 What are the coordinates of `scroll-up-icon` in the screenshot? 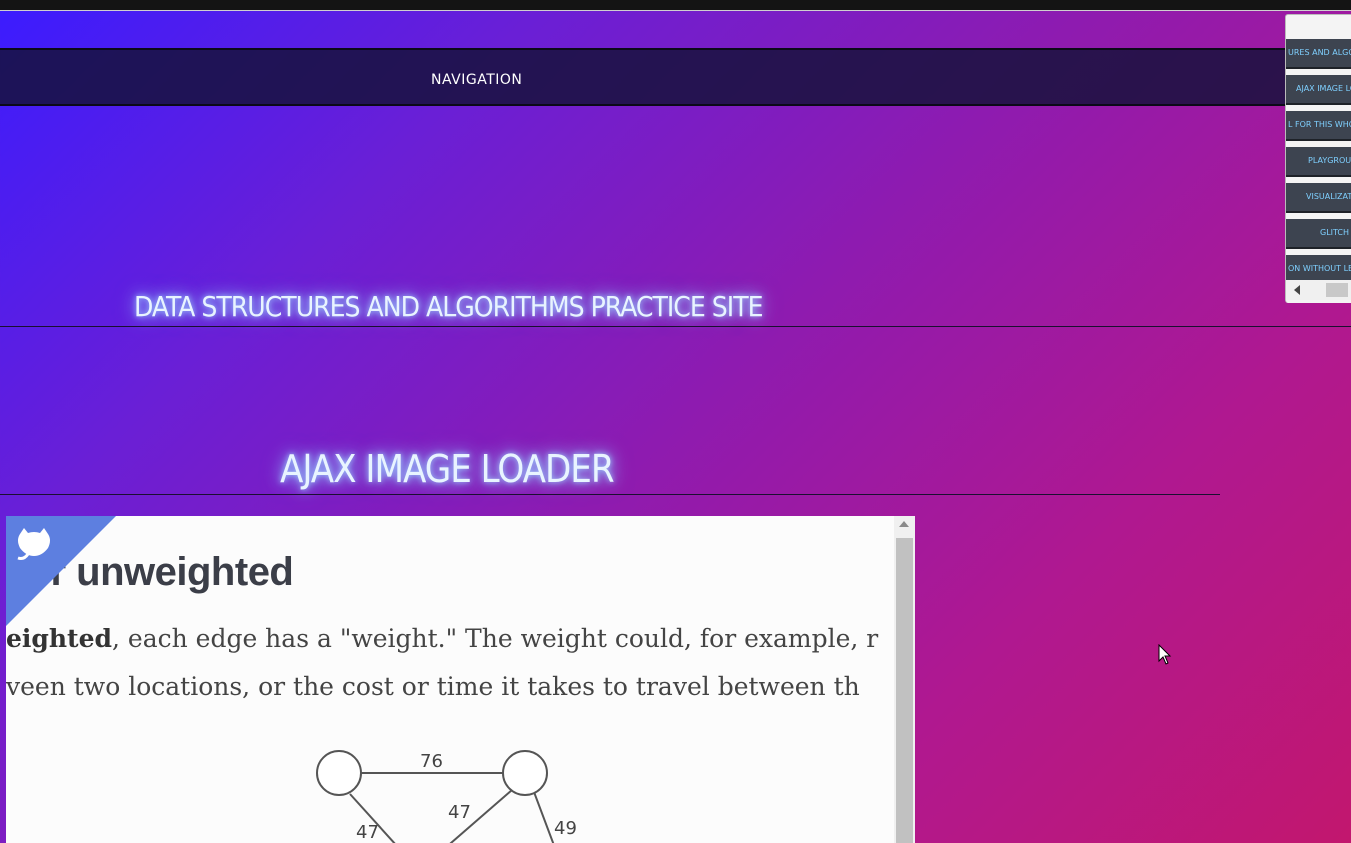 It's located at (904, 524).